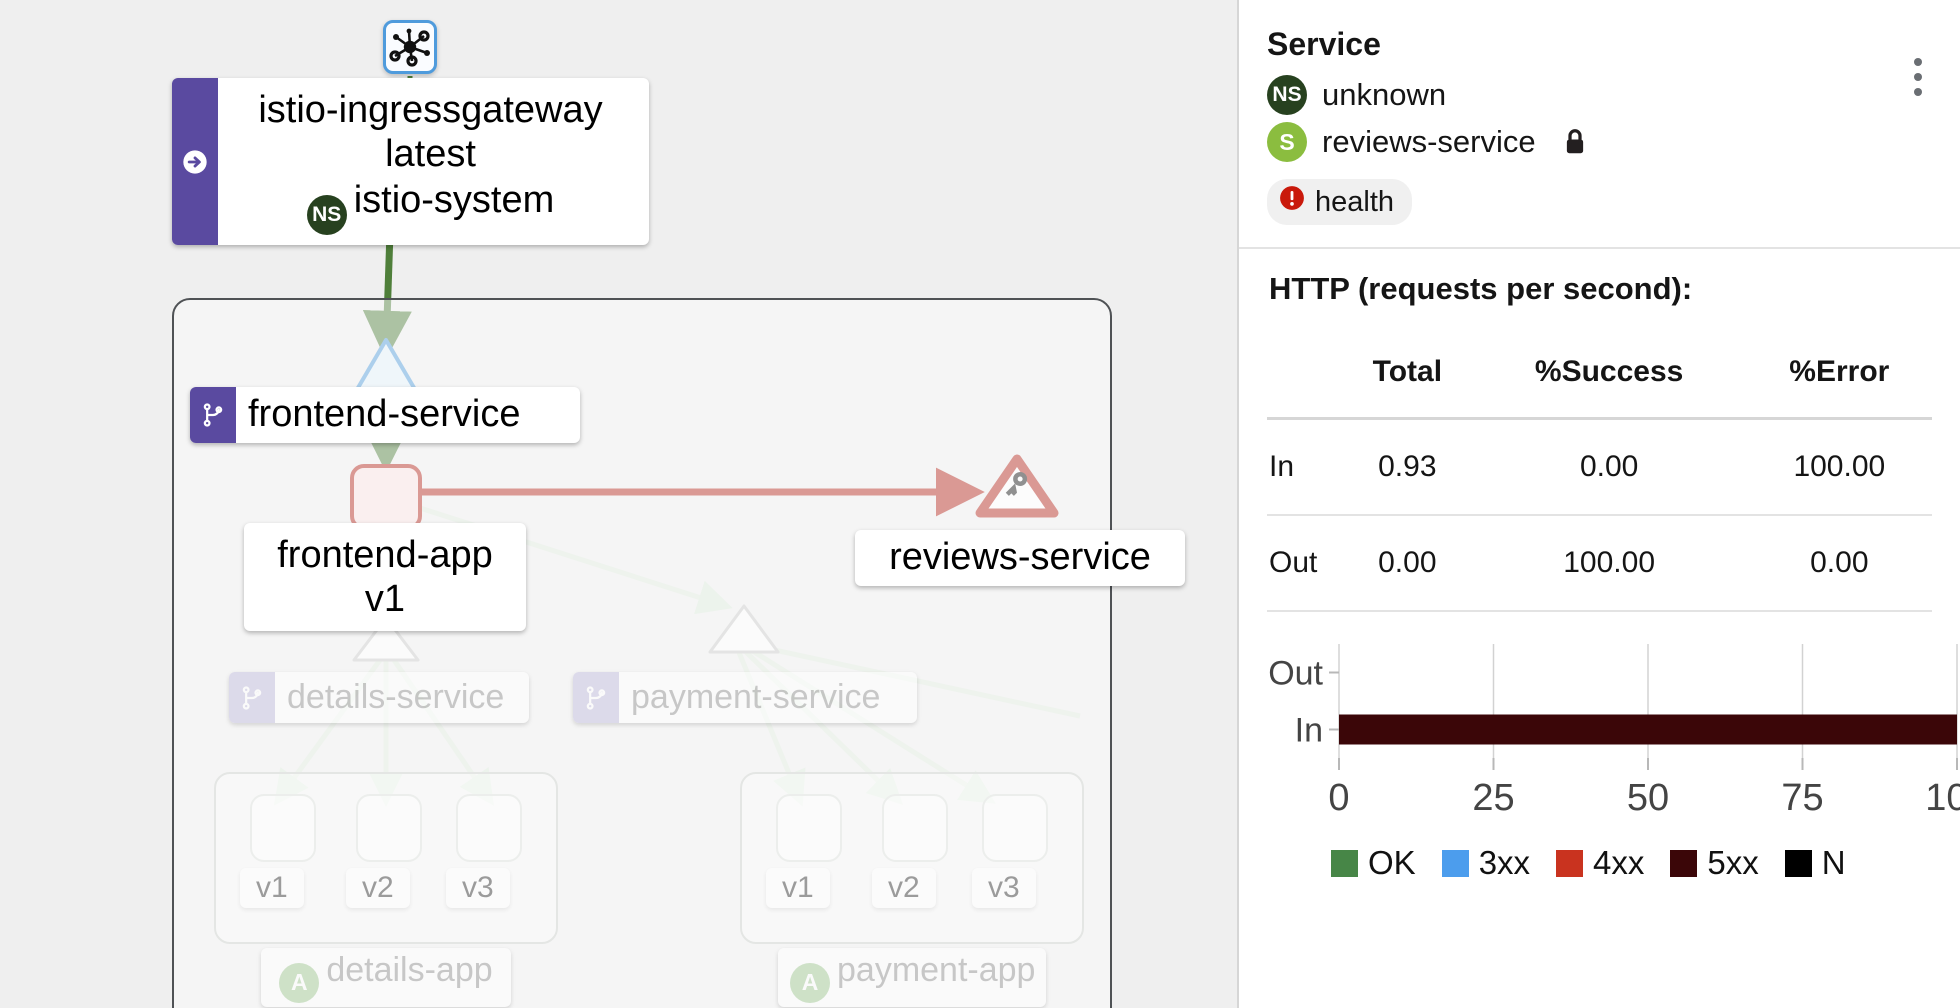 The height and width of the screenshot is (1008, 1960). I want to click on node-frontend-app: frontend-app v1, so click(385, 577).